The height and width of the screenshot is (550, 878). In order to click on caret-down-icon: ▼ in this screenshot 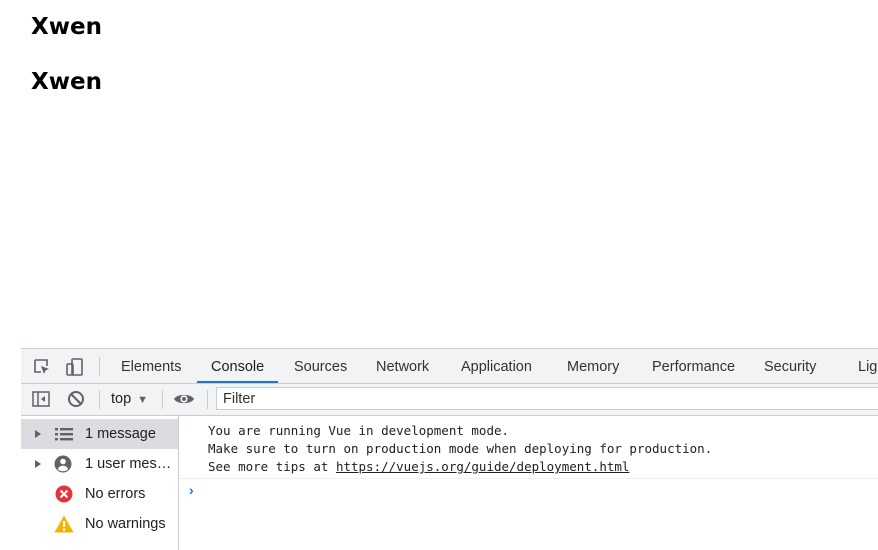, I will do `click(143, 400)`.